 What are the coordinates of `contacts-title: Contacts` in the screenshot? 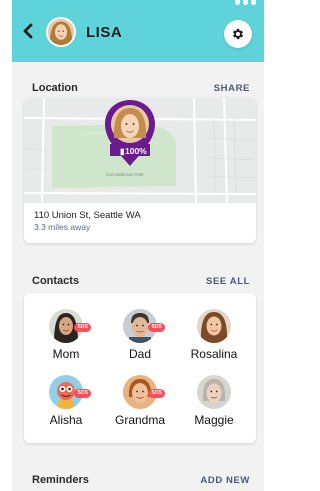 It's located at (56, 281).